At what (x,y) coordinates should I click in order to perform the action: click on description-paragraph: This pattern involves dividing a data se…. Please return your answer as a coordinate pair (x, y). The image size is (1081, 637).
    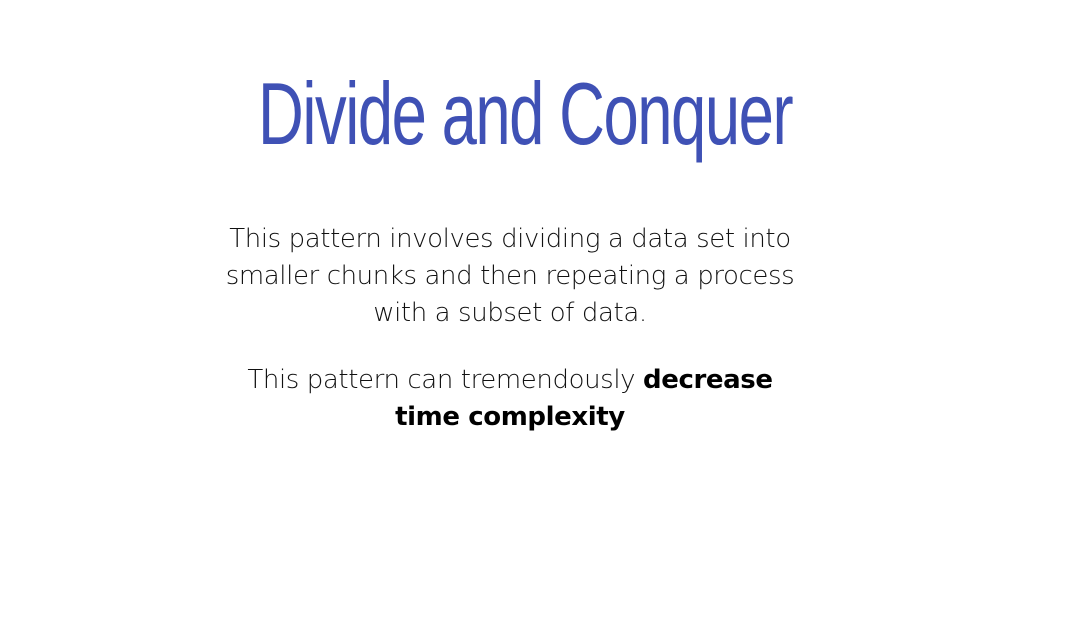
    Looking at the image, I should click on (510, 276).